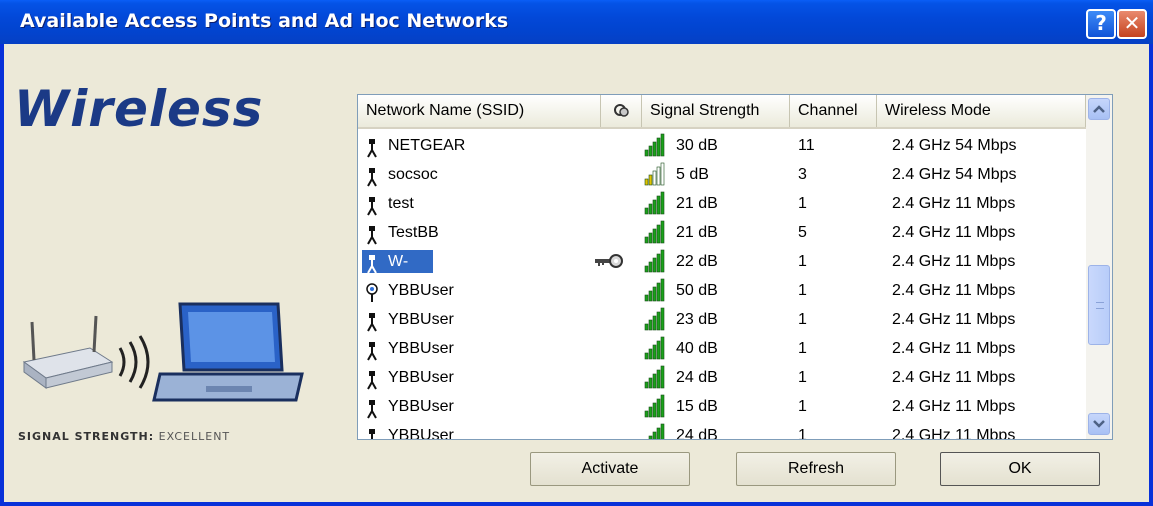 This screenshot has width=1153, height=506. What do you see at coordinates (372, 292) in the screenshot?
I see `adhoc-icon` at bounding box center [372, 292].